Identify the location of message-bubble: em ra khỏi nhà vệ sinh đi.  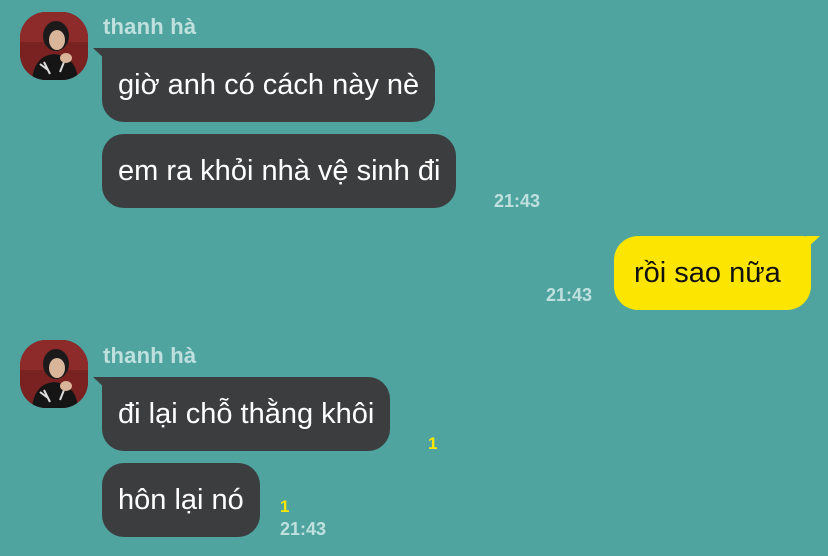
(279, 171).